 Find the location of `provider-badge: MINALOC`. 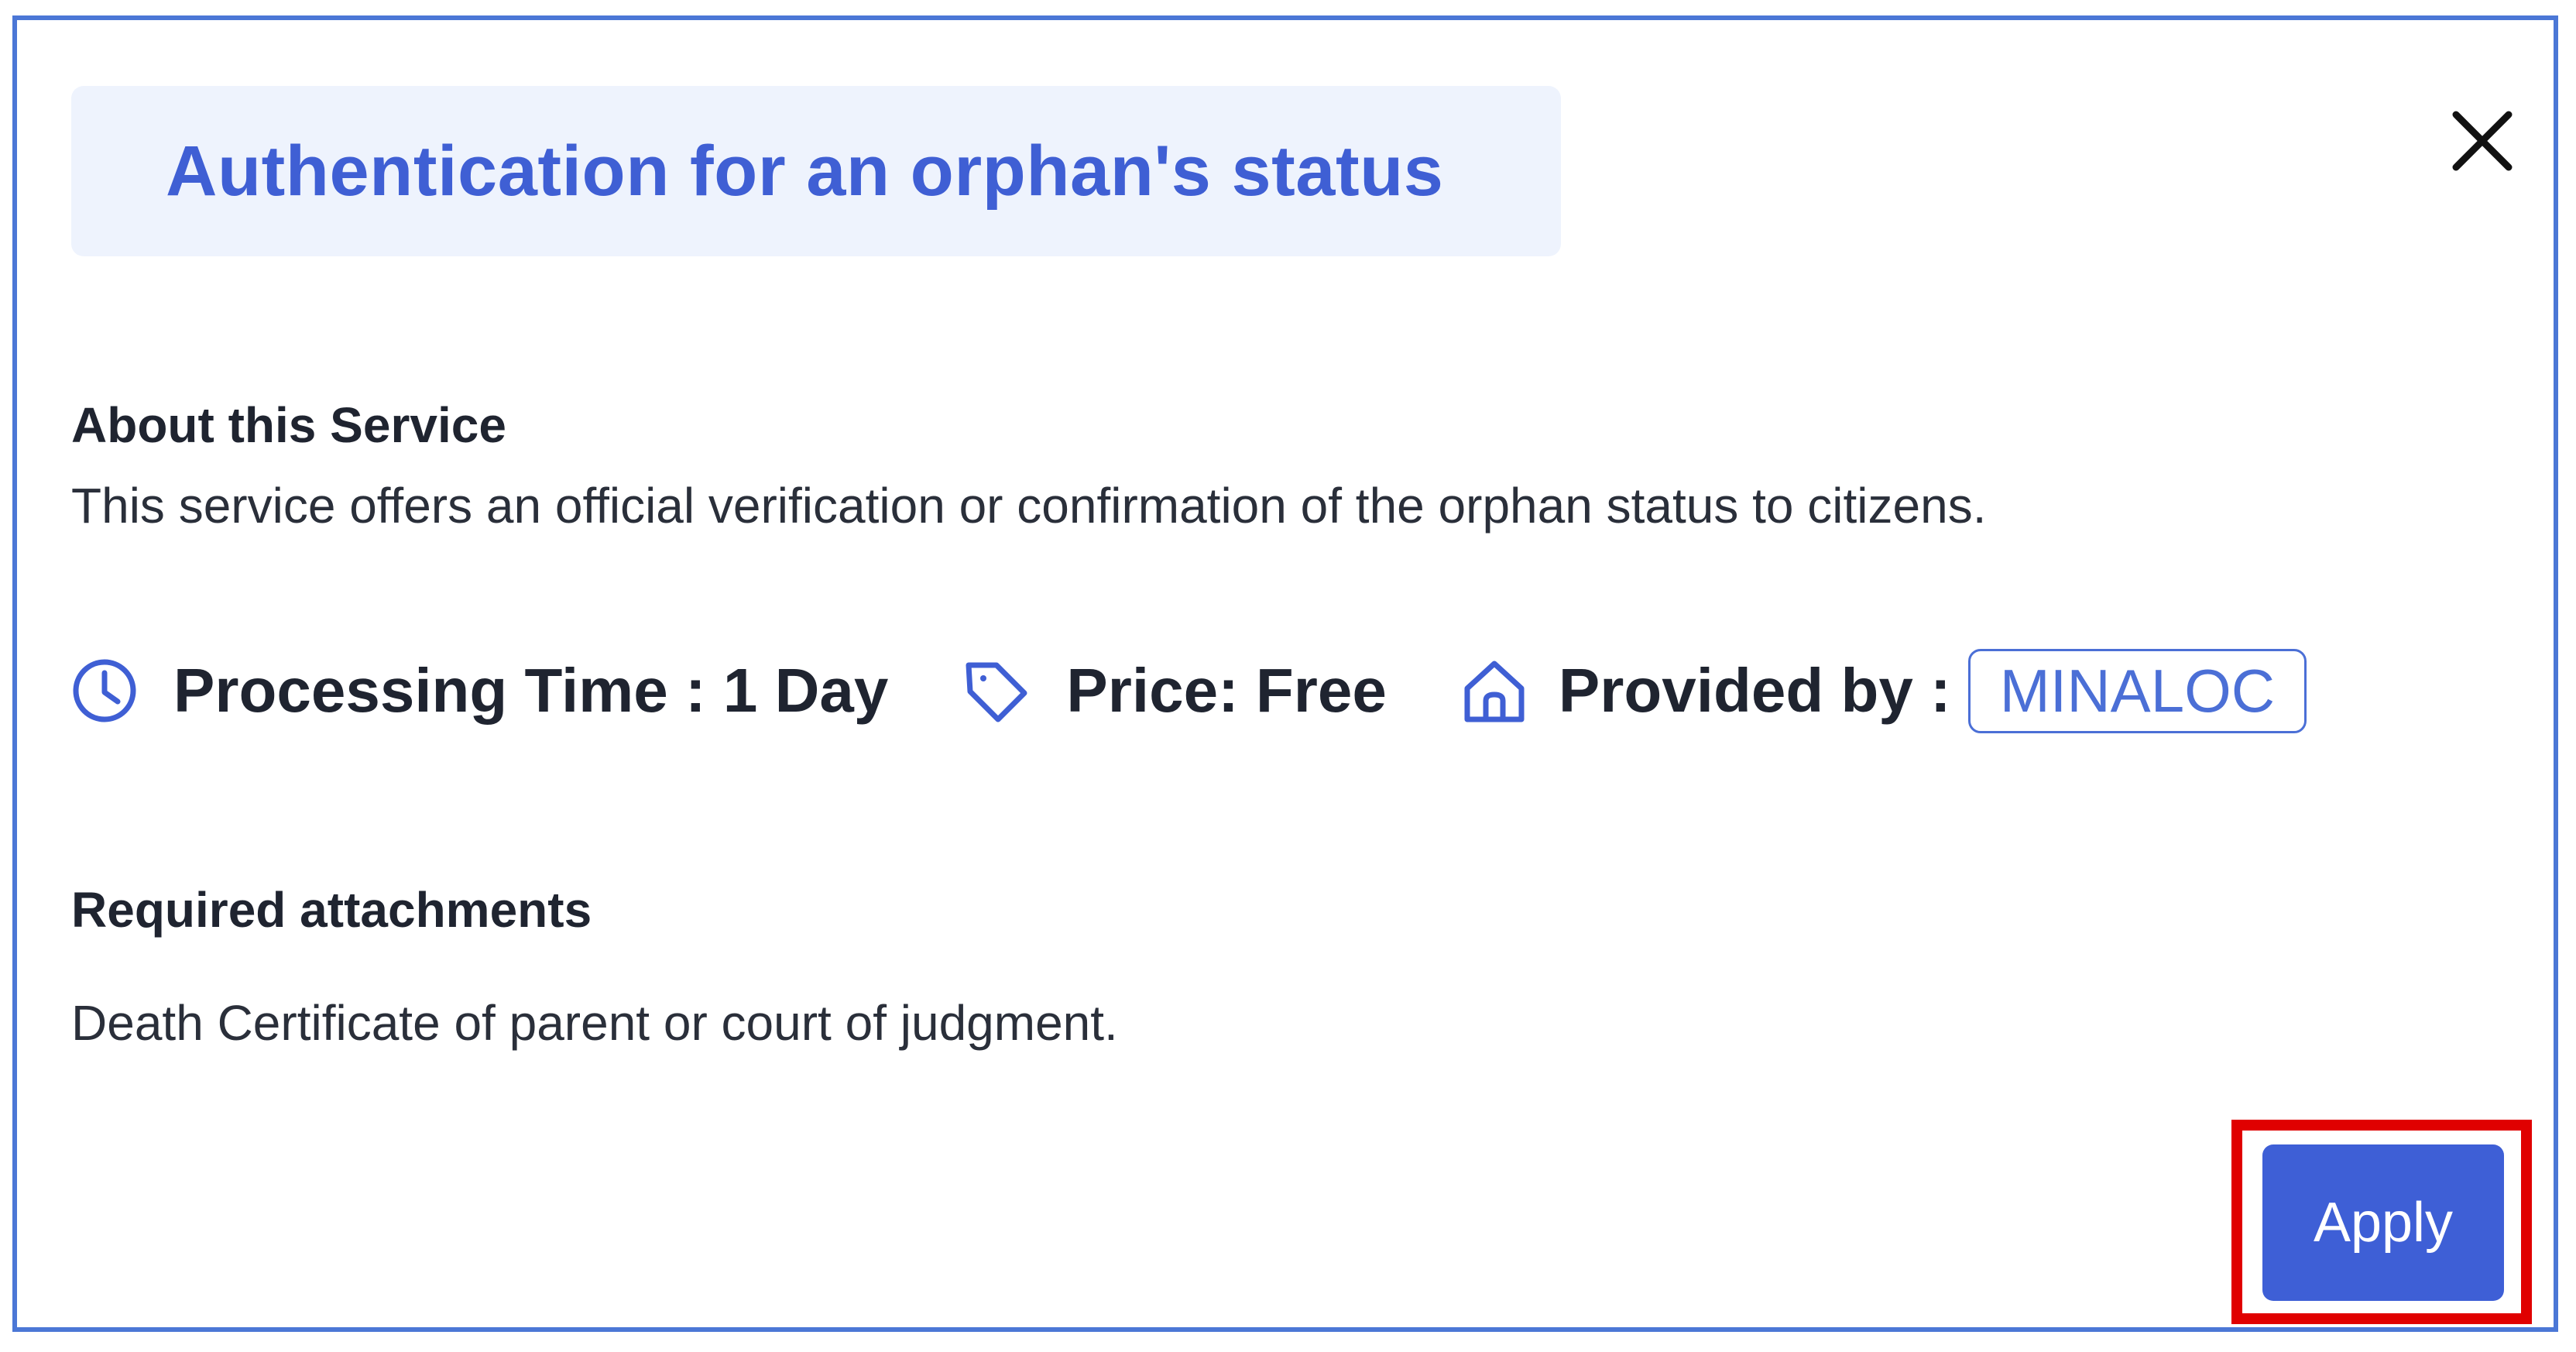

provider-badge: MINALOC is located at coordinates (2137, 690).